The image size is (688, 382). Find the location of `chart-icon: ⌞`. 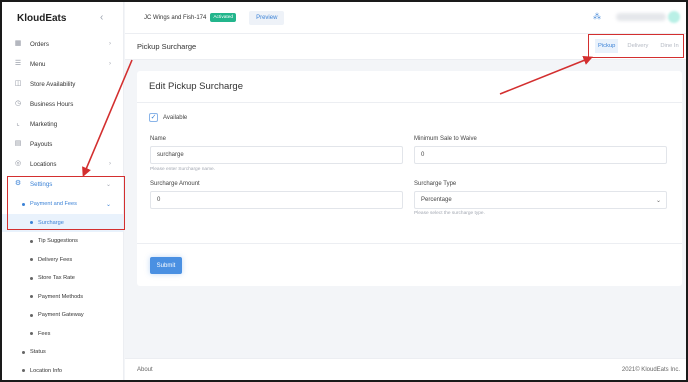

chart-icon: ⌞ is located at coordinates (18, 123).